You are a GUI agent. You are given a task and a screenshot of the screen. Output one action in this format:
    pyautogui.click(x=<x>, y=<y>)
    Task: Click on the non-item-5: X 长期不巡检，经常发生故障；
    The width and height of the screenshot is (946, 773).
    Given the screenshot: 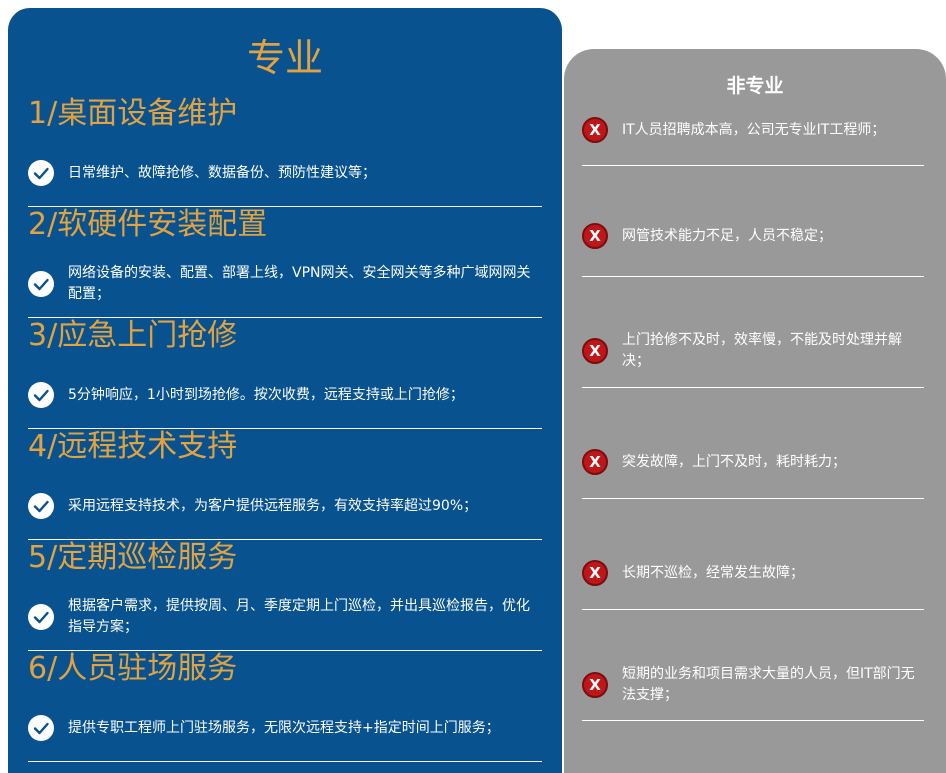 What is the action you would take?
    pyautogui.click(x=753, y=554)
    